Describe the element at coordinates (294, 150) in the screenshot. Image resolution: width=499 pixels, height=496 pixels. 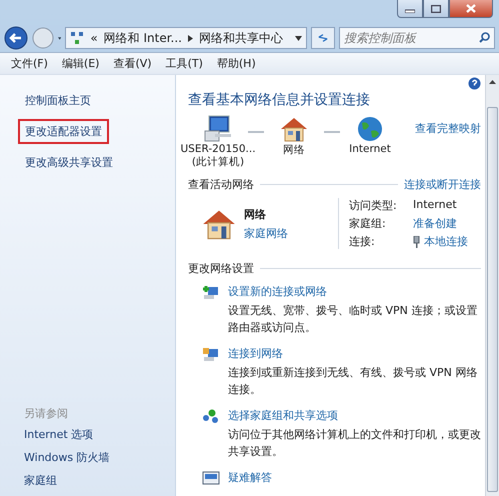
I see `node-label: 网络` at that location.